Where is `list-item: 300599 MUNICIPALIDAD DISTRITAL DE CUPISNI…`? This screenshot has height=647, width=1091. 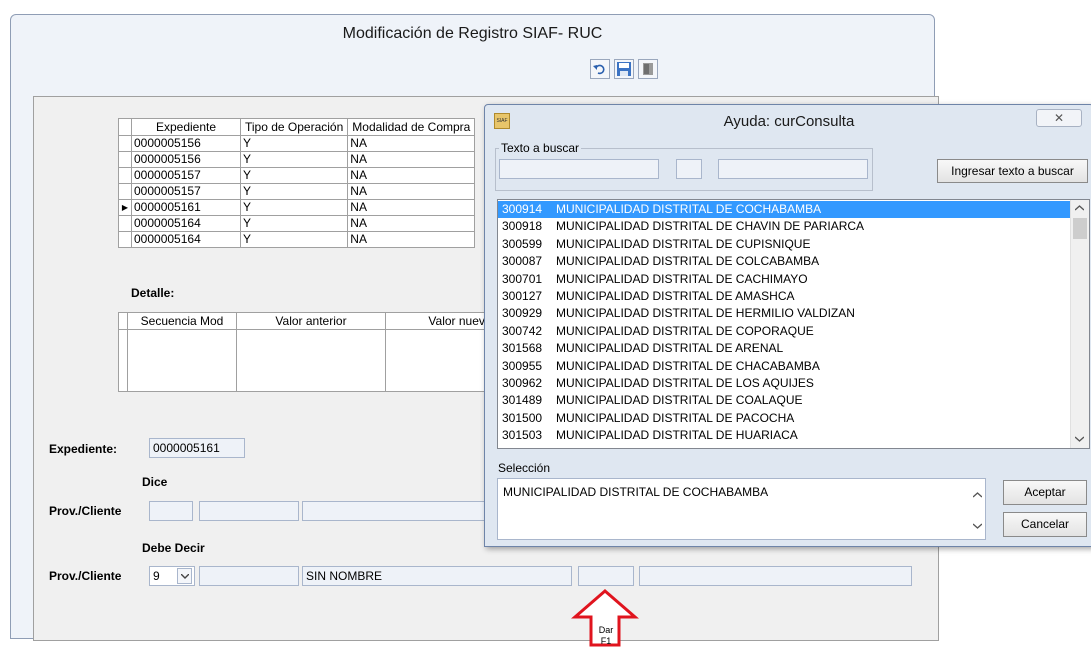 list-item: 300599 MUNICIPALIDAD DISTRITAL DE CUPISNI… is located at coordinates (784, 244).